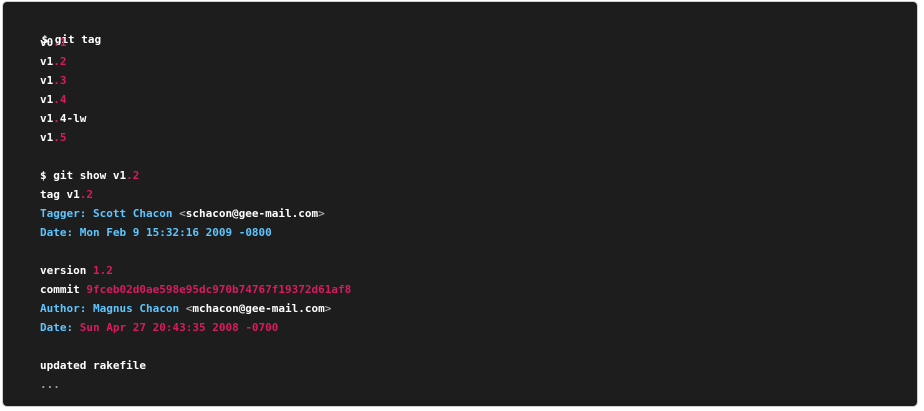 This screenshot has height=411, width=924. What do you see at coordinates (219, 289) in the screenshot?
I see `commit-hash: 9fceb02d0ae598e95dc970b74767f19372d61af8` at bounding box center [219, 289].